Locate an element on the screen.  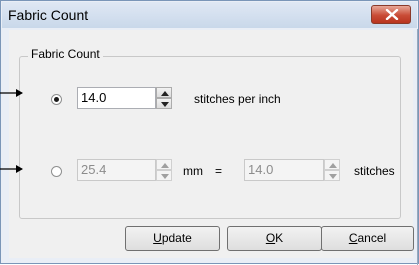
radio-selected-dot is located at coordinates (56, 99).